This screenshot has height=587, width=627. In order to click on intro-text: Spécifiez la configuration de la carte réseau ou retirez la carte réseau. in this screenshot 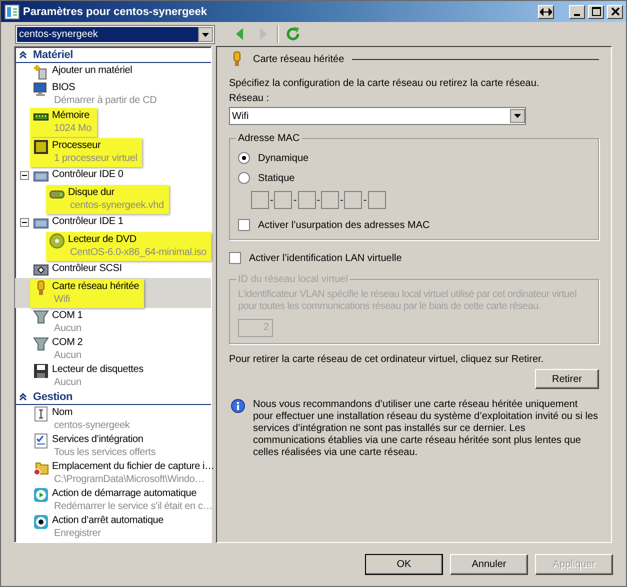, I will do `click(384, 83)`.